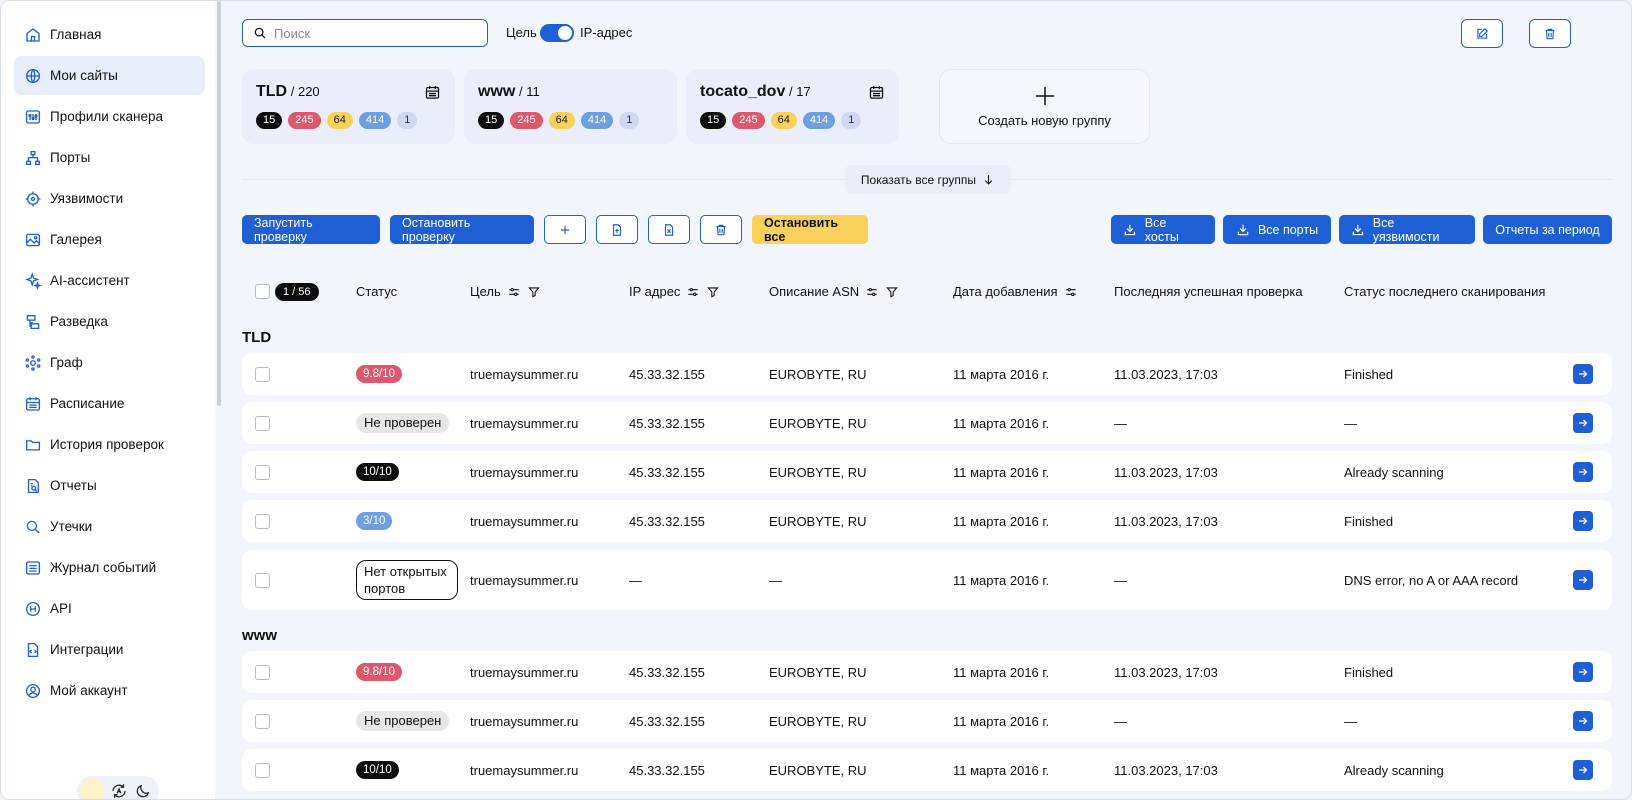 The width and height of the screenshot is (1632, 800). Describe the element at coordinates (1044, 106) in the screenshot. I see `create-group-card: Создать новую группу` at that location.